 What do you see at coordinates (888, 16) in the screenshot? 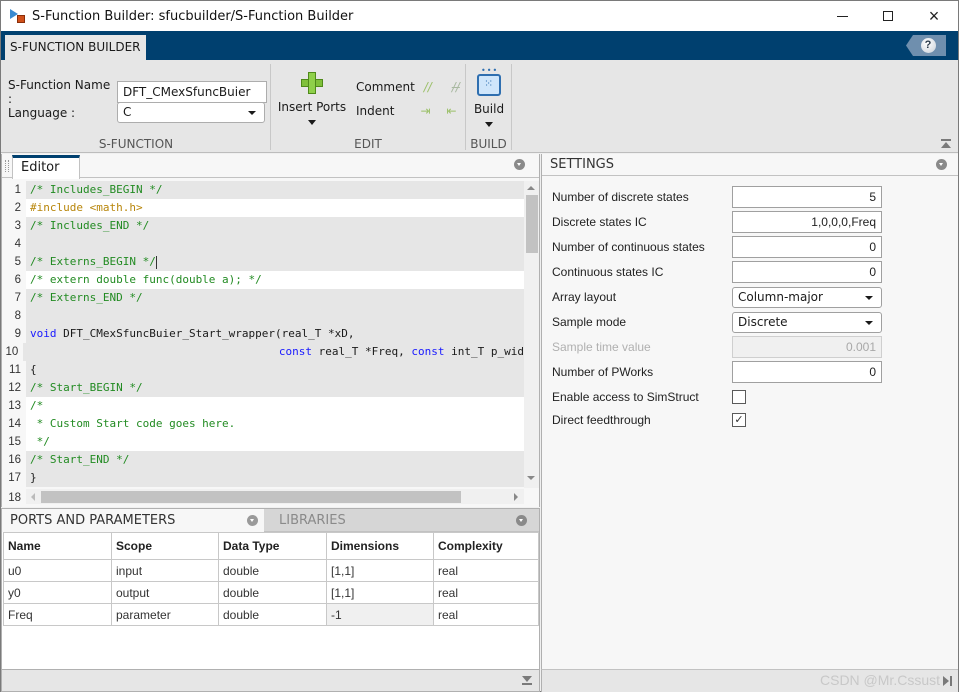
I see `maximize-button` at bounding box center [888, 16].